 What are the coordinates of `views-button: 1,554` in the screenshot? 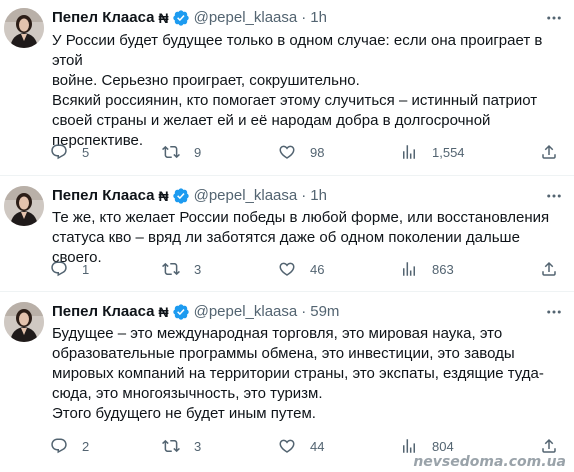 It's located at (432, 152).